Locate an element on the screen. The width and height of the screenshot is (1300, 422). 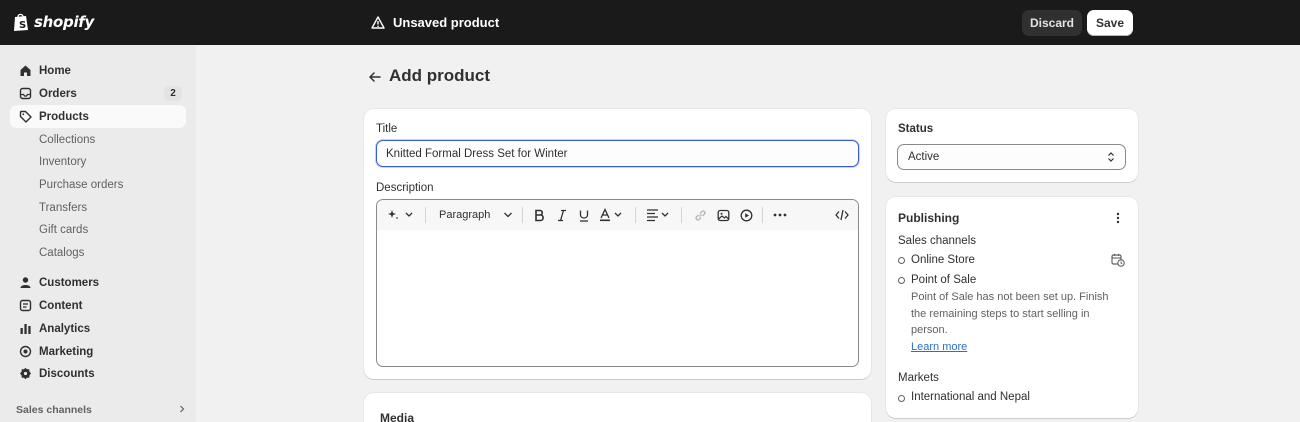
html-code-button is located at coordinates (842, 215).